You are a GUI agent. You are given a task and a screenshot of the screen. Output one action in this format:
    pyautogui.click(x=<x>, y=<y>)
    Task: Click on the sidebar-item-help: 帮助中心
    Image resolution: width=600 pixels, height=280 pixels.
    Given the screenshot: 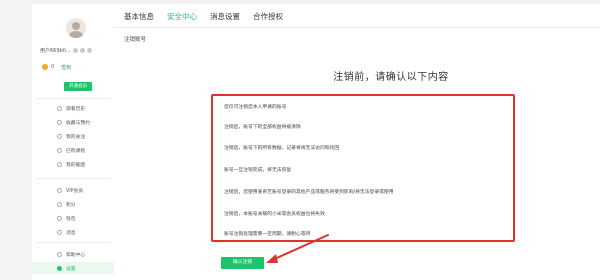 What is the action you would take?
    pyautogui.click(x=73, y=254)
    